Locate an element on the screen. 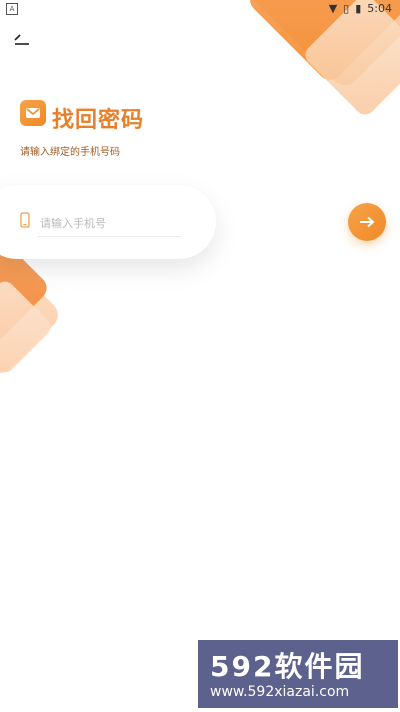 The image size is (400, 712). wifi-icon: ▼ is located at coordinates (333, 8).